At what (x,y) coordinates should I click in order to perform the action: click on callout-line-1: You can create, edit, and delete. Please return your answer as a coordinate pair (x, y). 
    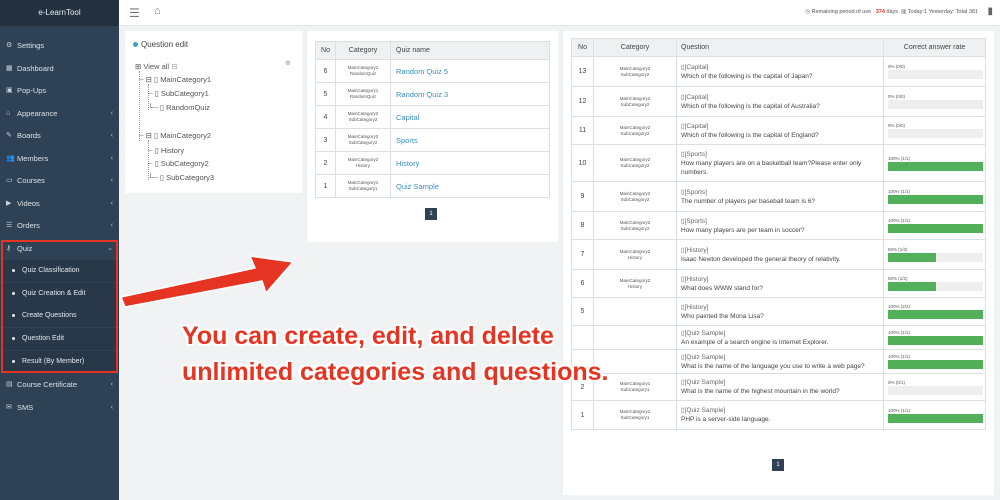
    Looking at the image, I should click on (368, 336).